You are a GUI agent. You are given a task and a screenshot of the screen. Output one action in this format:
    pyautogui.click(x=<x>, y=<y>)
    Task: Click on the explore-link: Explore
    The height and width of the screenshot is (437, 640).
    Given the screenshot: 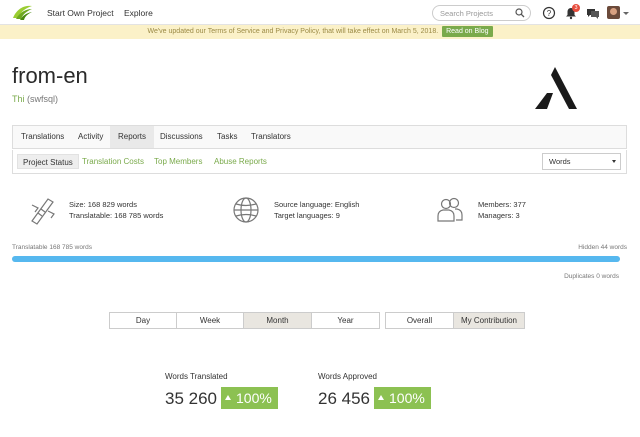 What is the action you would take?
    pyautogui.click(x=138, y=13)
    